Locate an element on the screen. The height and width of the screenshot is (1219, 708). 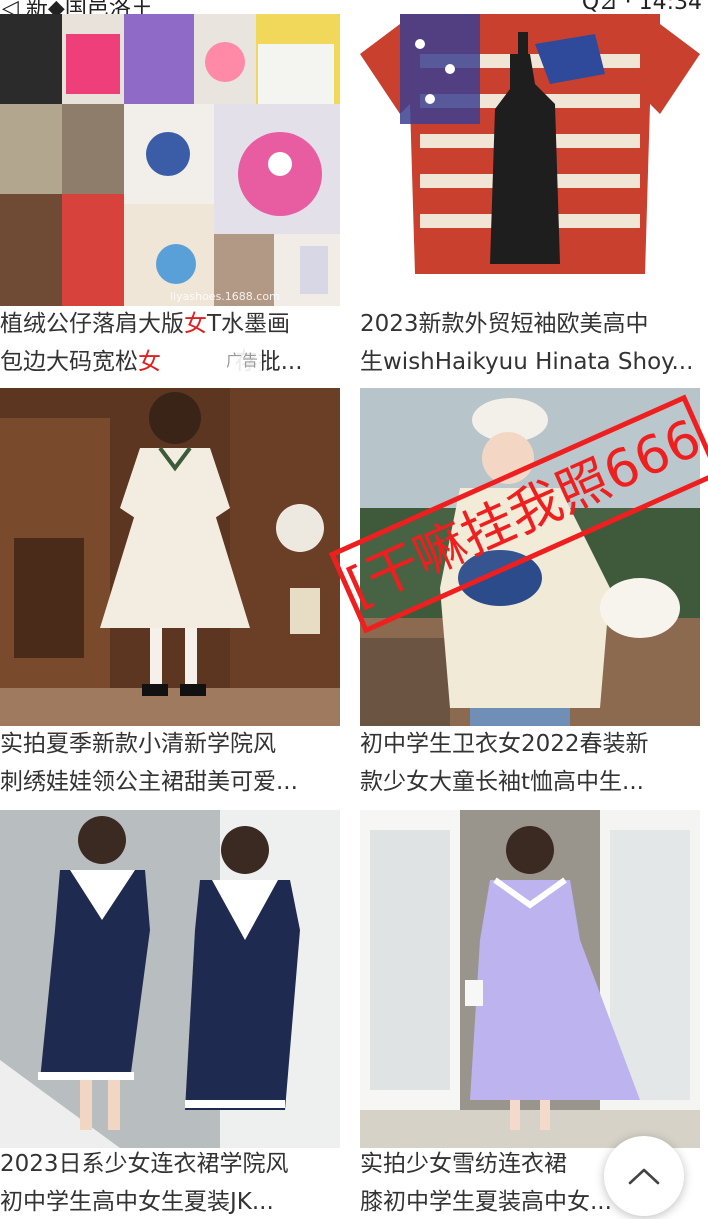
product-title-line1: 2023新款外贸短袖欧美高中 is located at coordinates (530, 324).